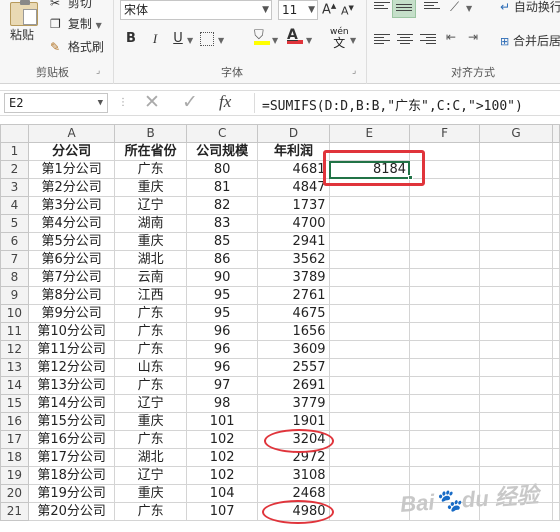 The width and height of the screenshot is (560, 532). I want to click on cell: 4700, so click(293, 223).